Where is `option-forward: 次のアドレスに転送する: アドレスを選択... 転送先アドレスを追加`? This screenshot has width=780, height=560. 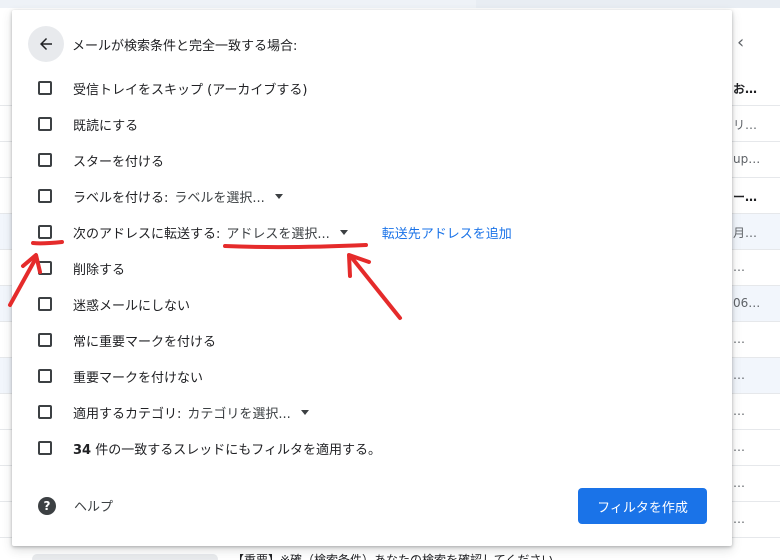
option-forward: 次のアドレスに転送する: アドレスを選択... 転送先アドレスを追加 is located at coordinates (275, 232).